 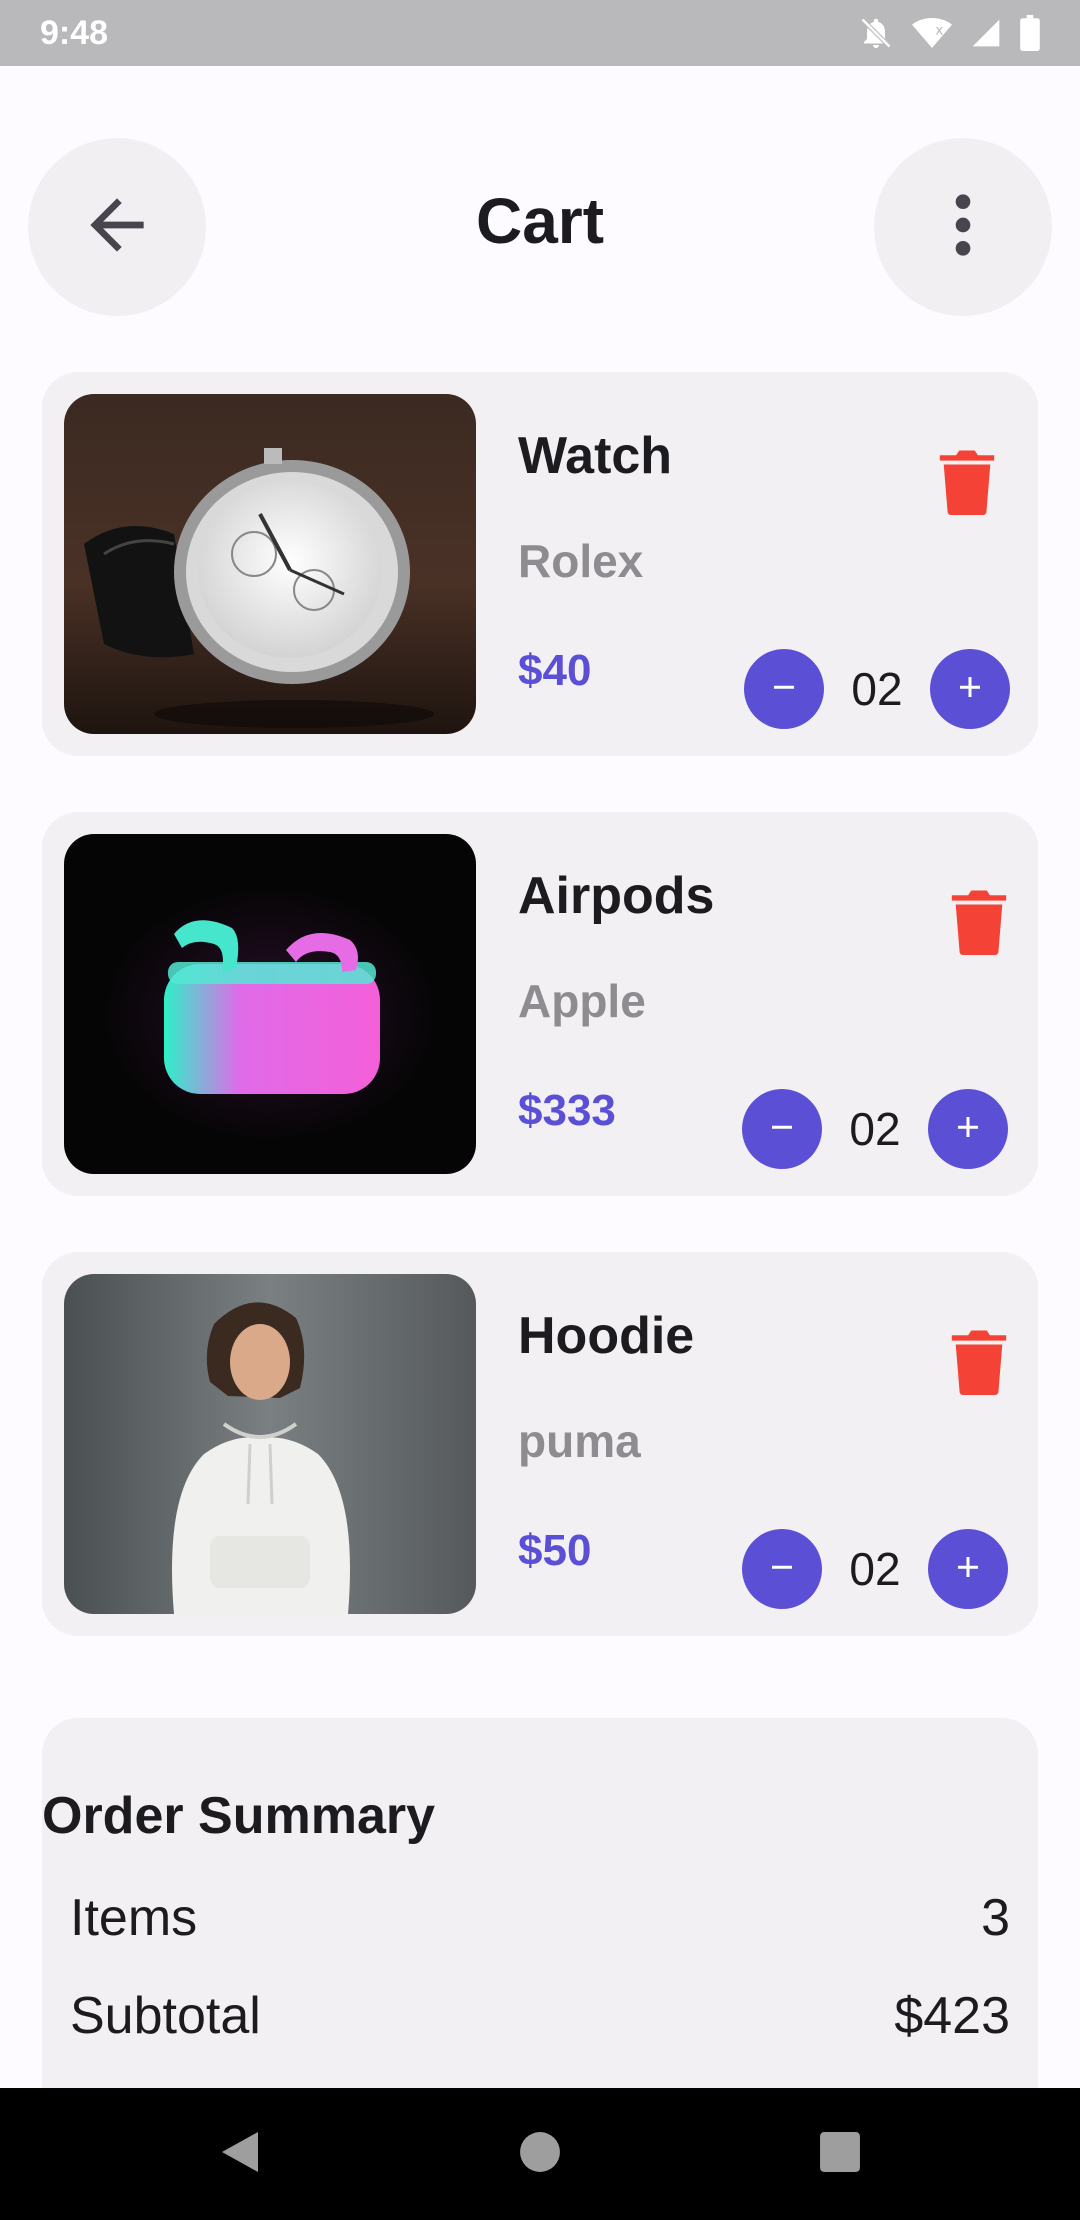 What do you see at coordinates (540, 1918) in the screenshot?
I see `summary-row-items: Items 3` at bounding box center [540, 1918].